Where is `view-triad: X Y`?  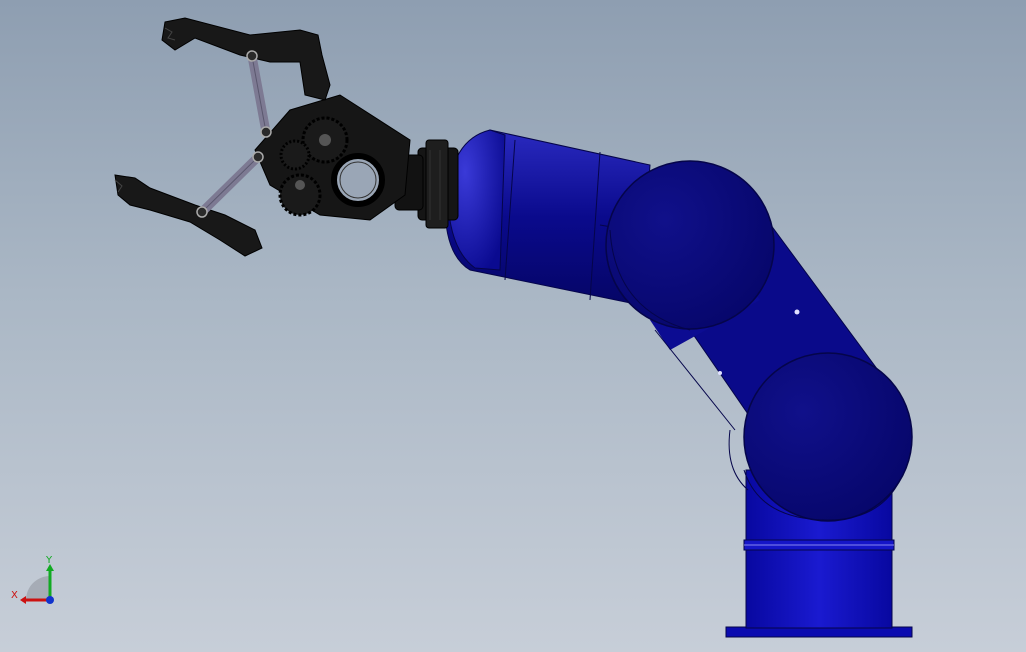
view-triad: X Y is located at coordinates (38, 580).